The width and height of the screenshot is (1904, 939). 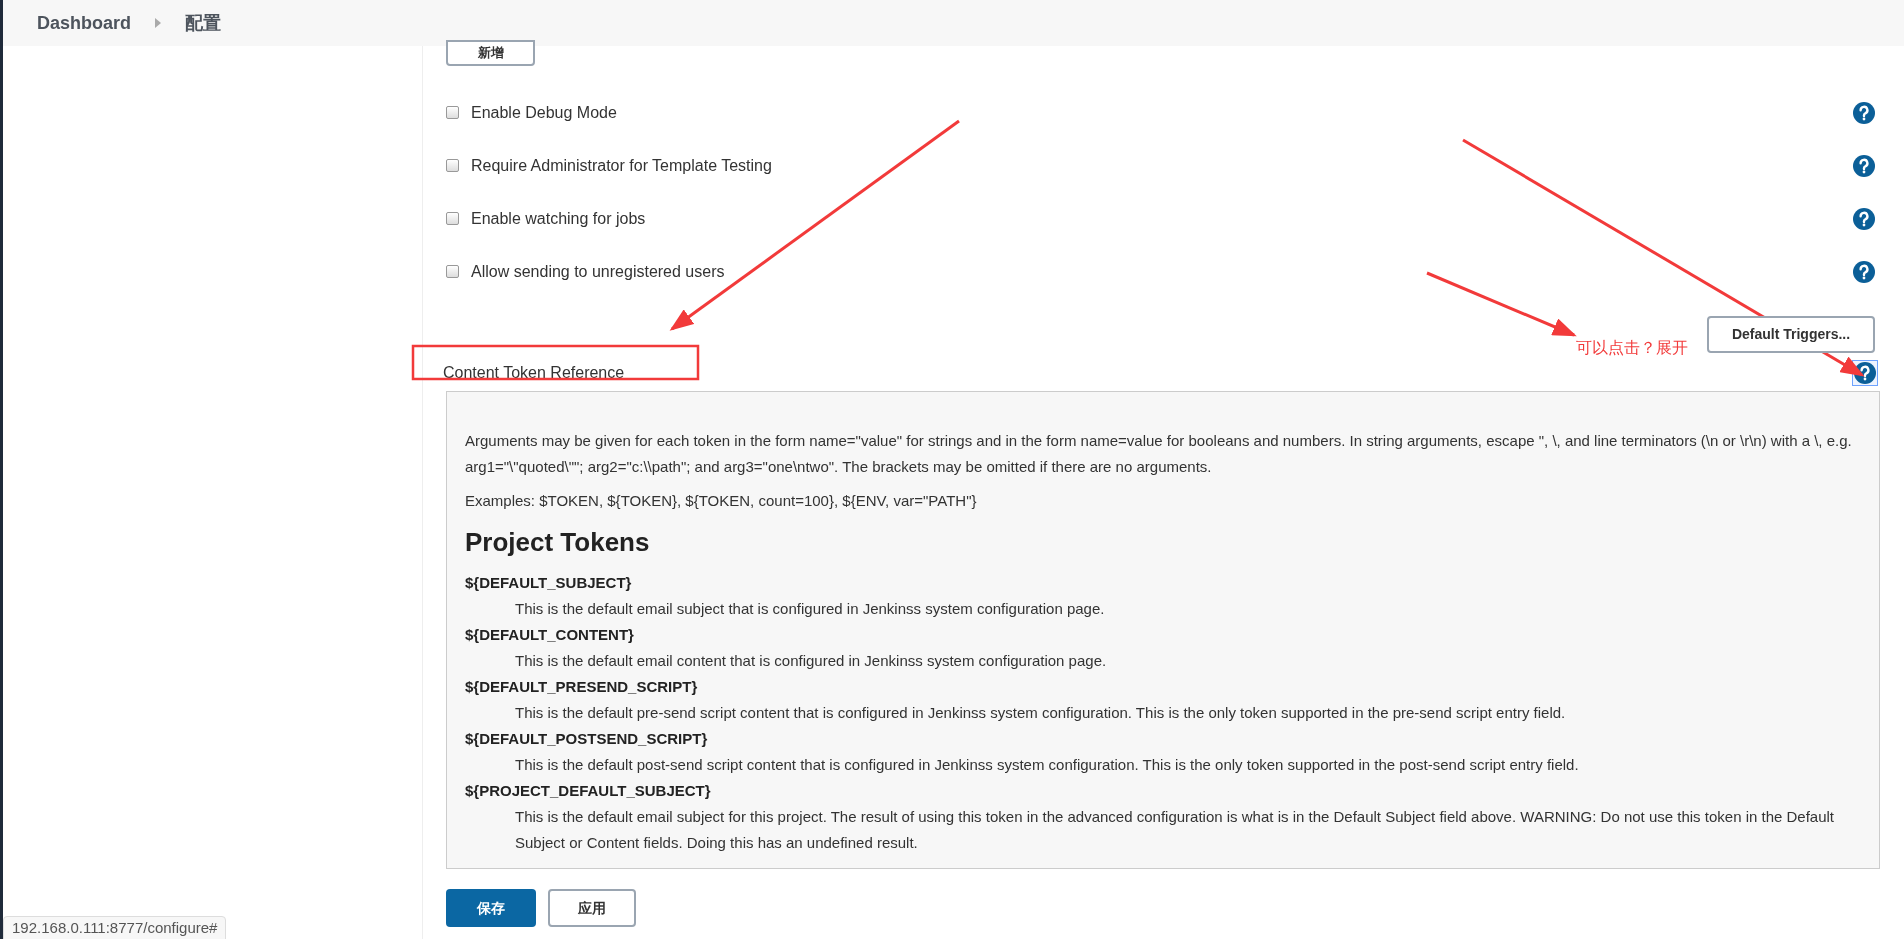 What do you see at coordinates (592, 908) in the screenshot?
I see `apply-button: 应用` at bounding box center [592, 908].